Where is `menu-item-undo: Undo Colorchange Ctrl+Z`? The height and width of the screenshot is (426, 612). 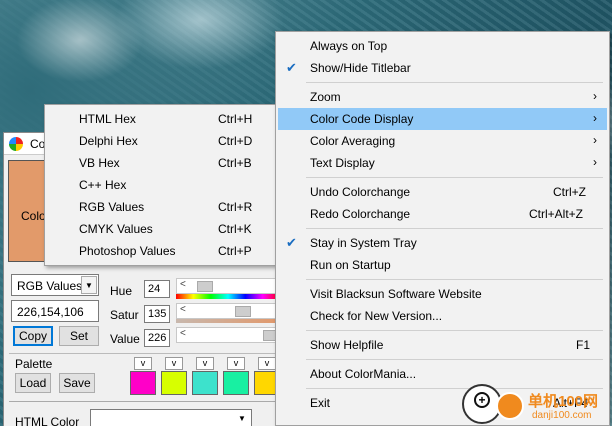
menu-item-undo: Undo Colorchange Ctrl+Z is located at coordinates (442, 192).